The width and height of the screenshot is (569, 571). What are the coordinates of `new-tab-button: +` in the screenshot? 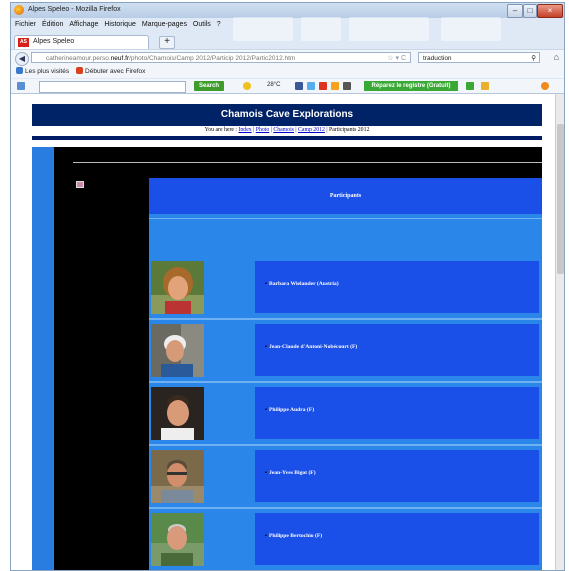 It's located at (167, 42).